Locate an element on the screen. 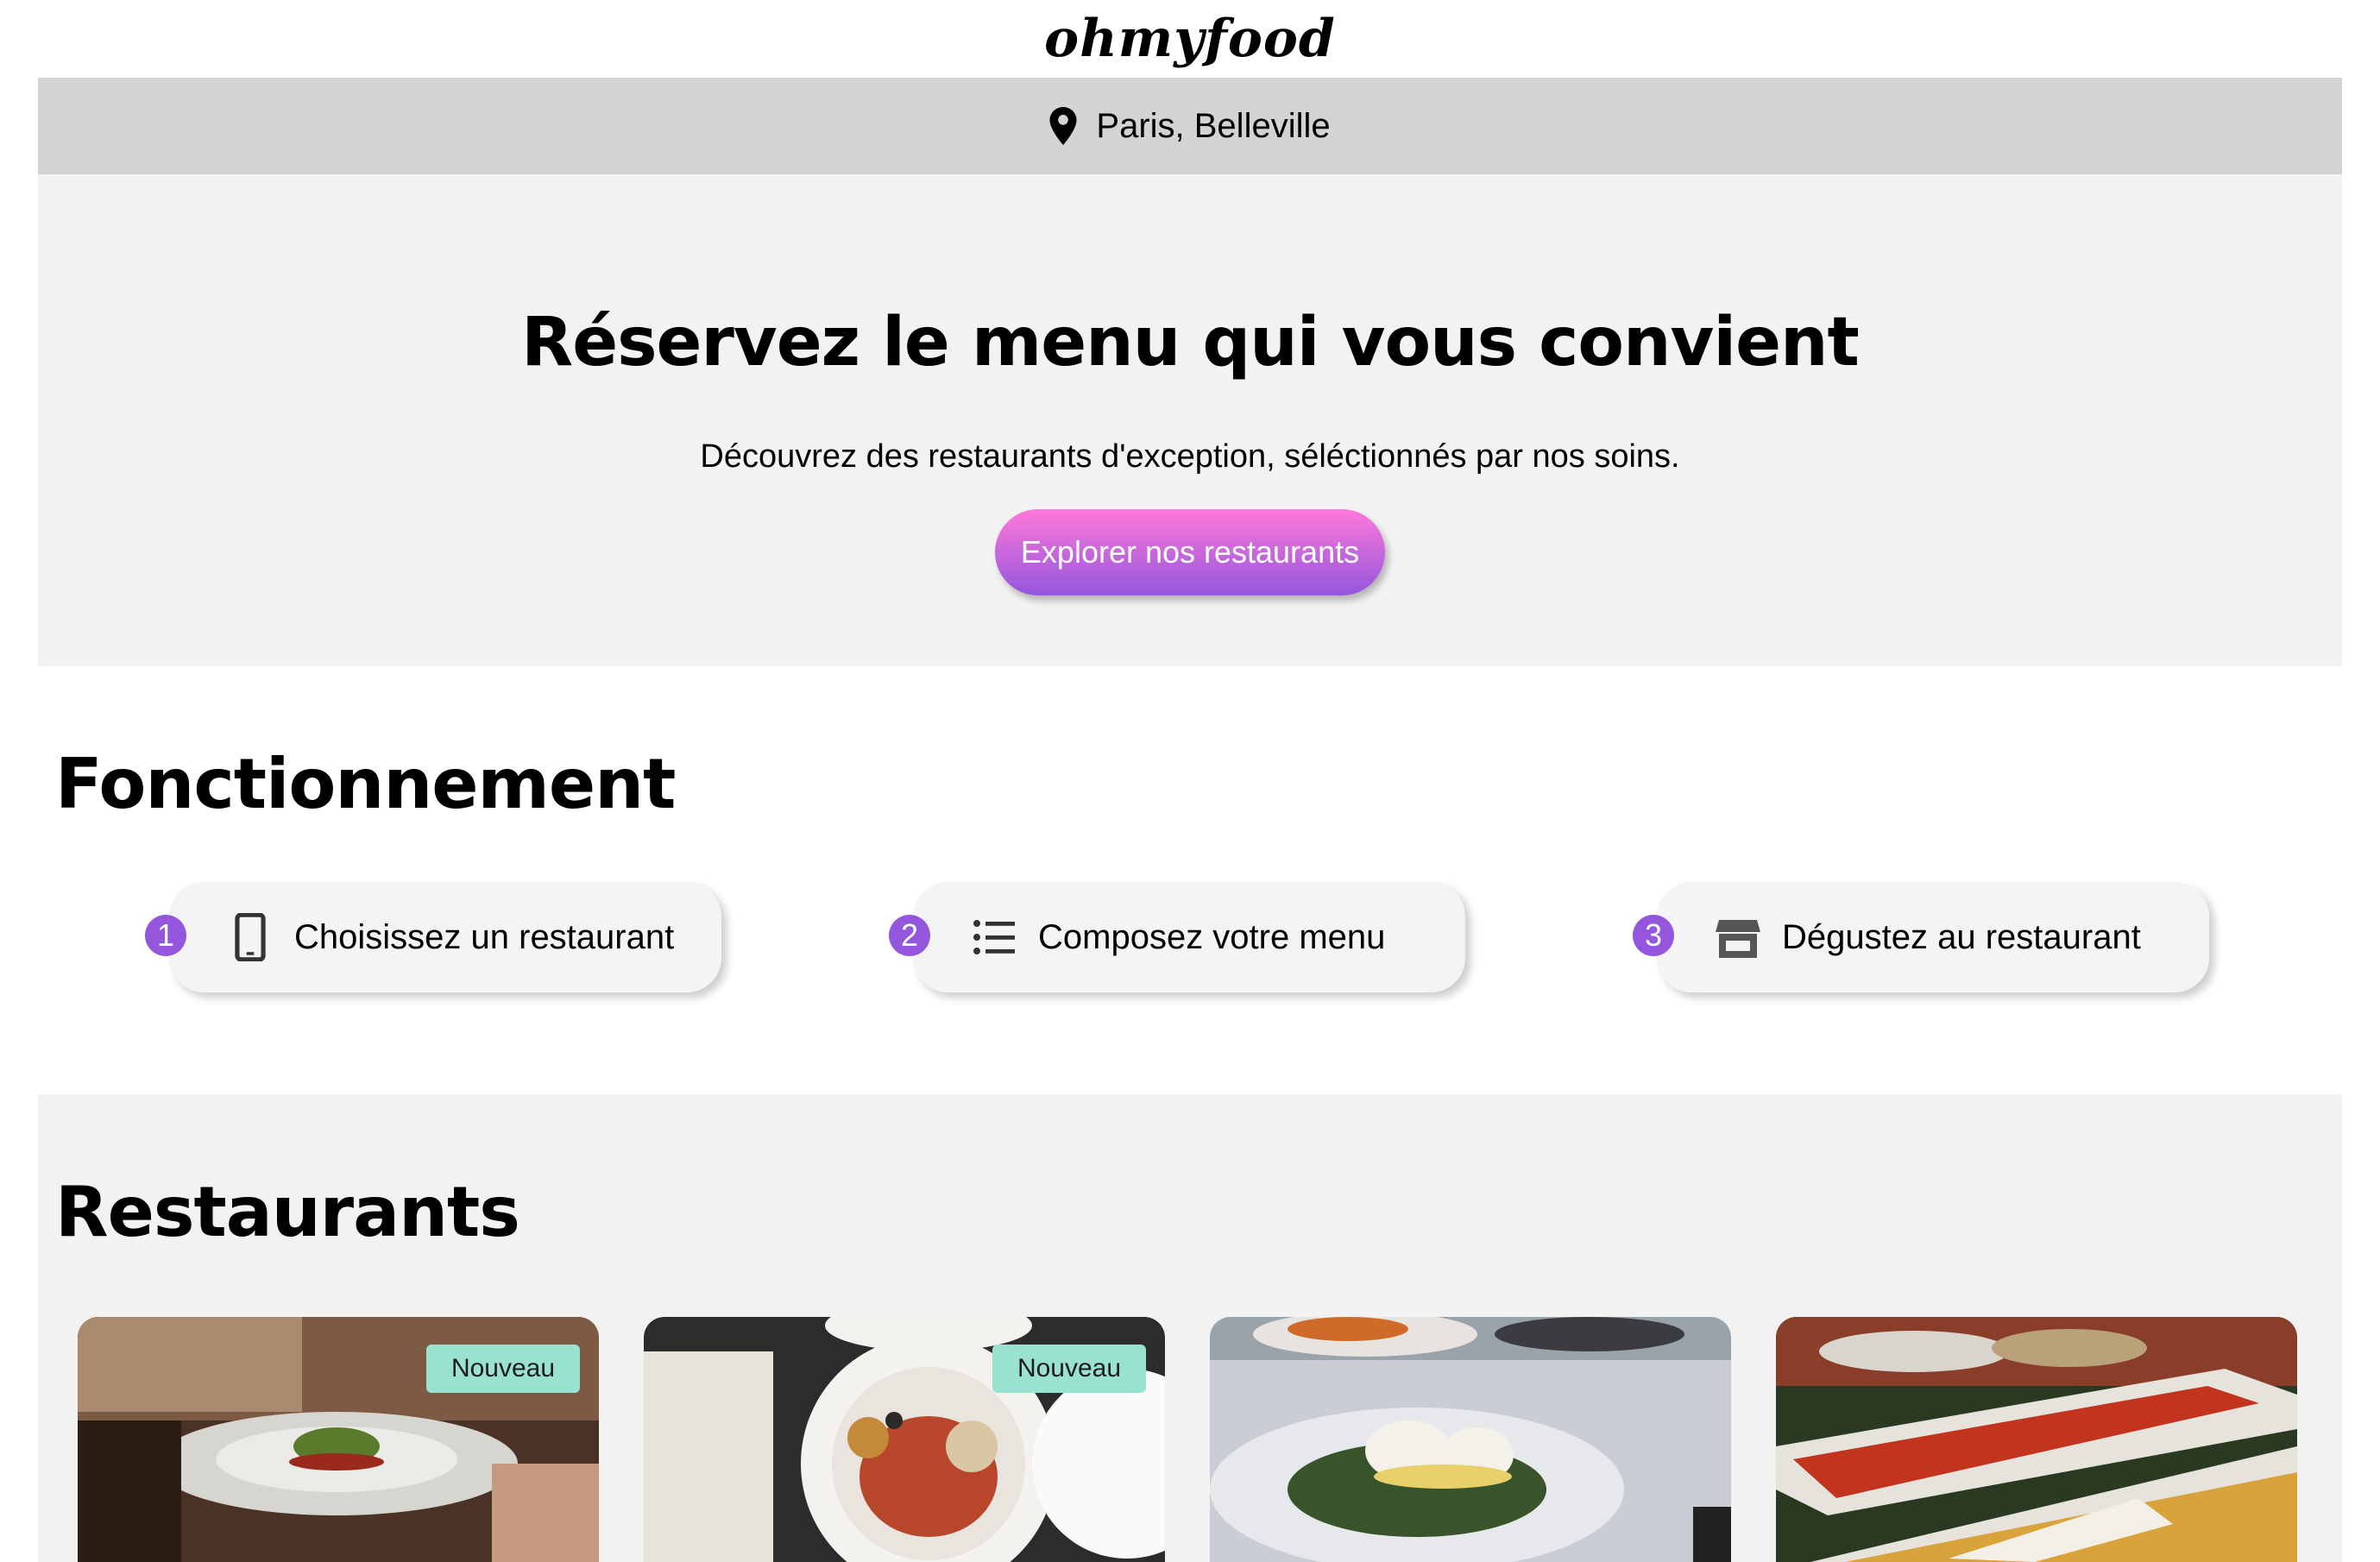 The width and height of the screenshot is (2380, 1562). step-card-1: Choisissez un restaurant is located at coordinates (445, 937).